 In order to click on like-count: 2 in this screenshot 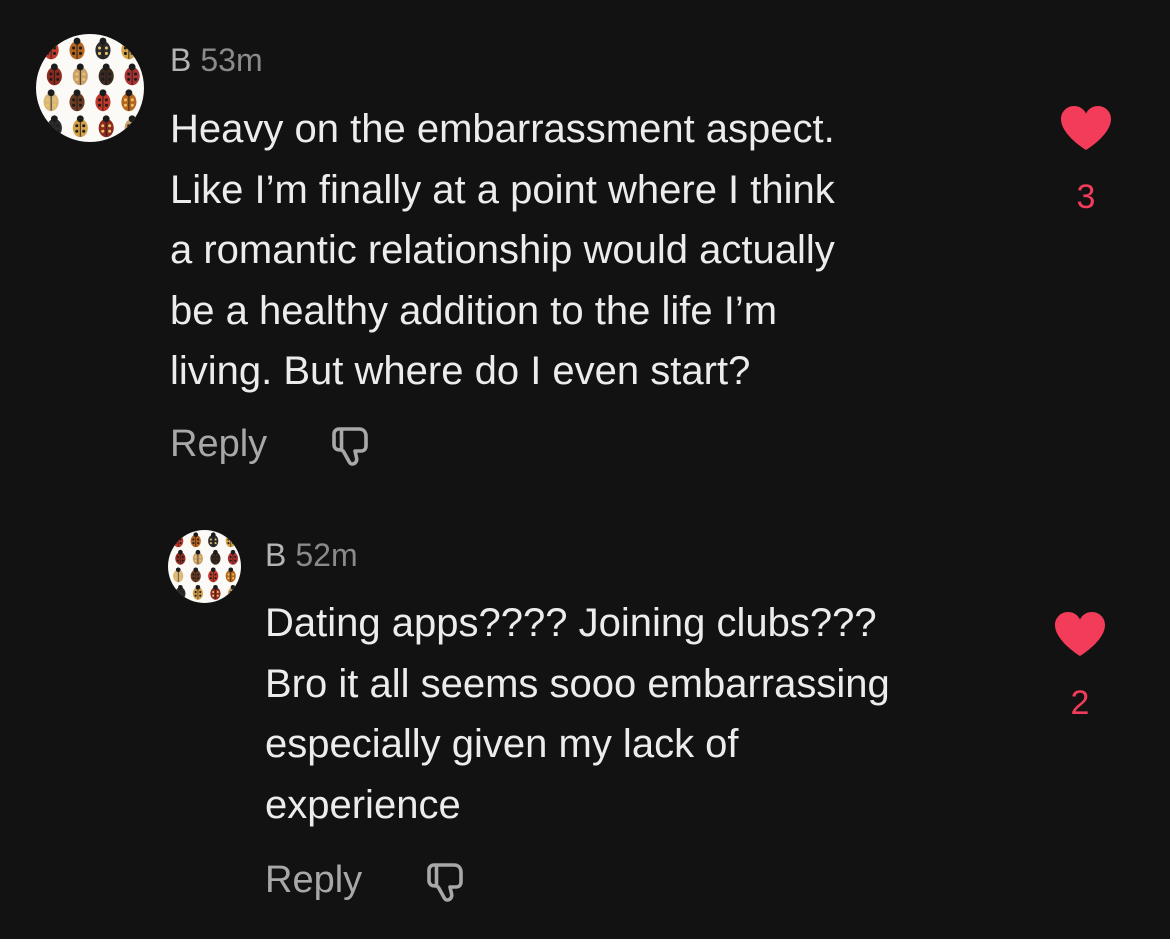, I will do `click(1080, 703)`.